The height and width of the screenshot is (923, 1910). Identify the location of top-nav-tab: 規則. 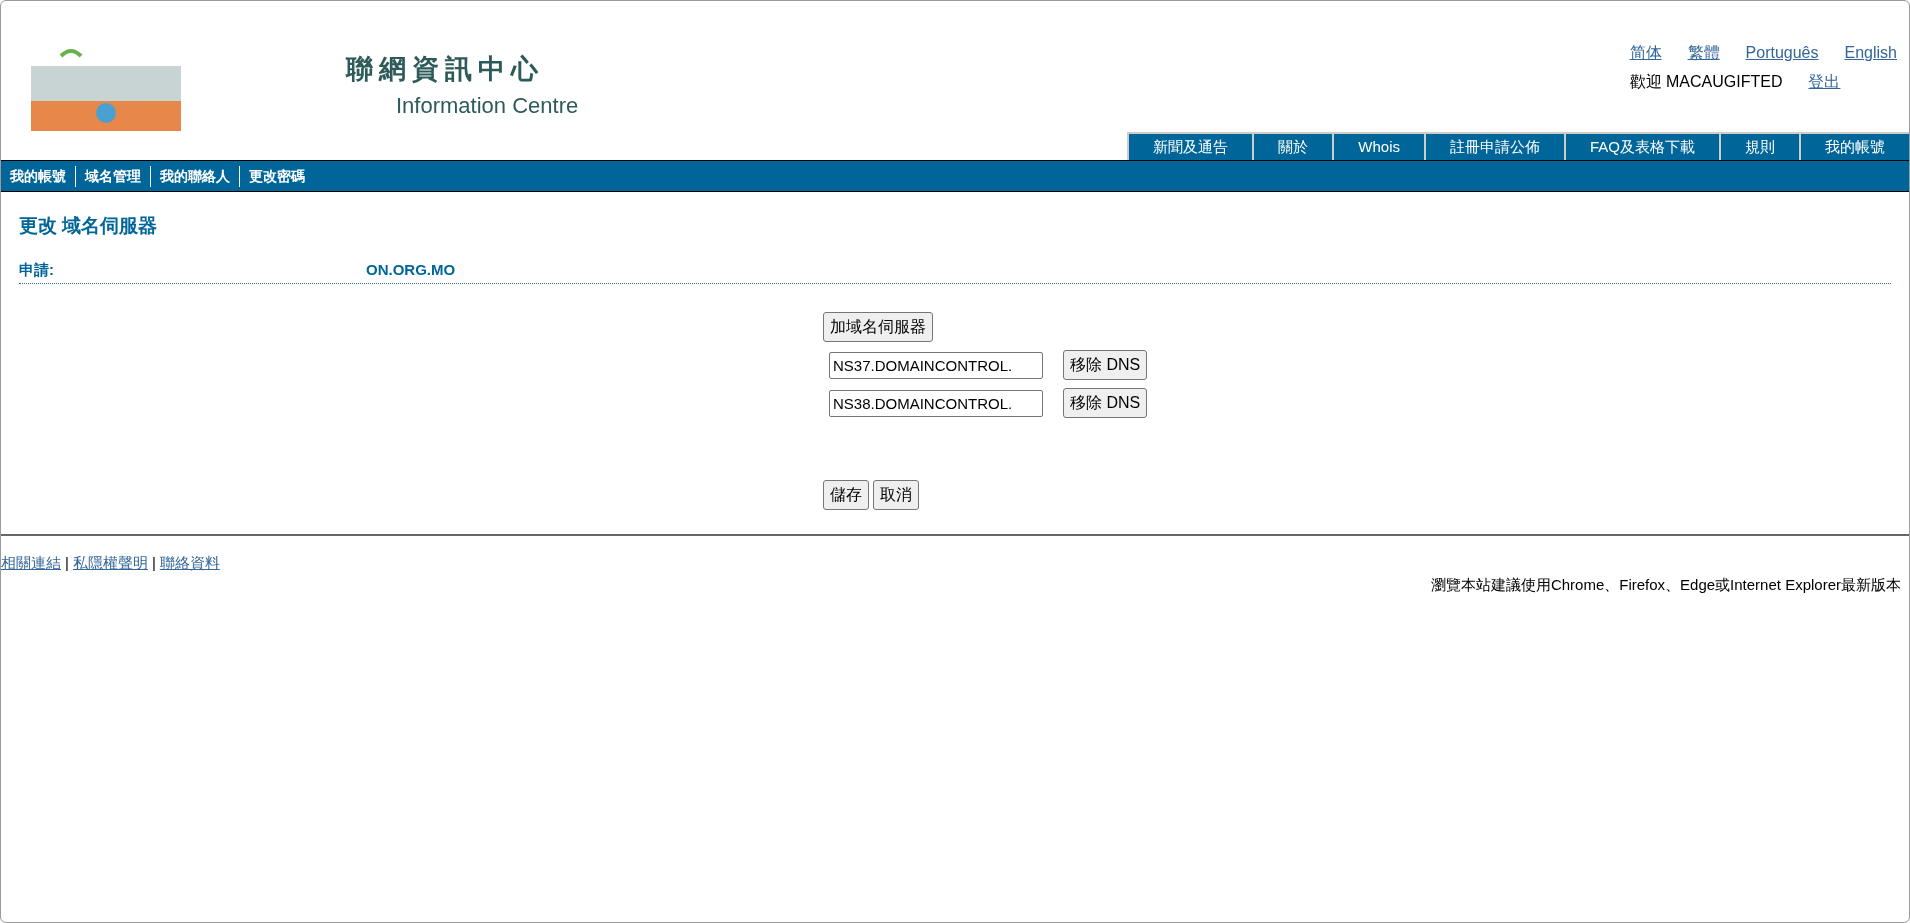
(1759, 146).